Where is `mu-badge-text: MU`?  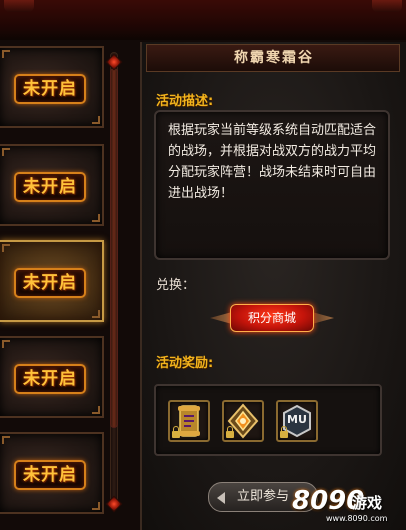 mu-badge-text: MU is located at coordinates (297, 419).